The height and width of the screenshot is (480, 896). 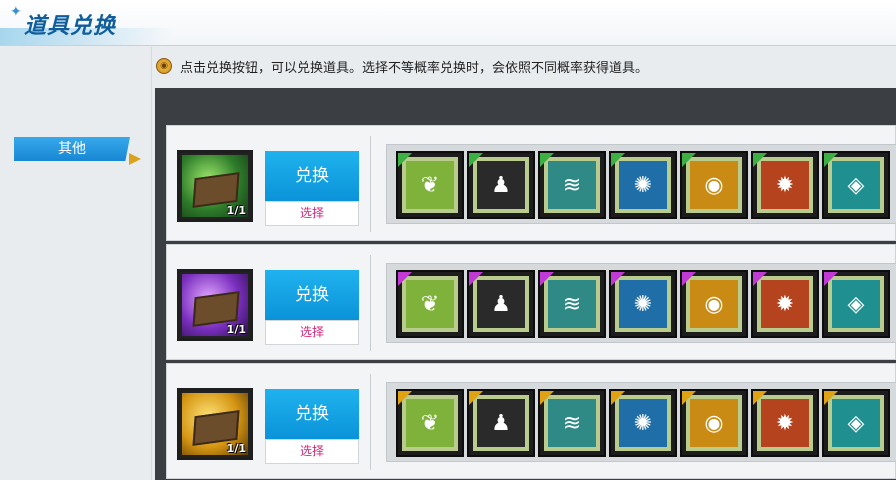 I want to click on page-header: ✦ 道具兑换, so click(x=448, y=23).